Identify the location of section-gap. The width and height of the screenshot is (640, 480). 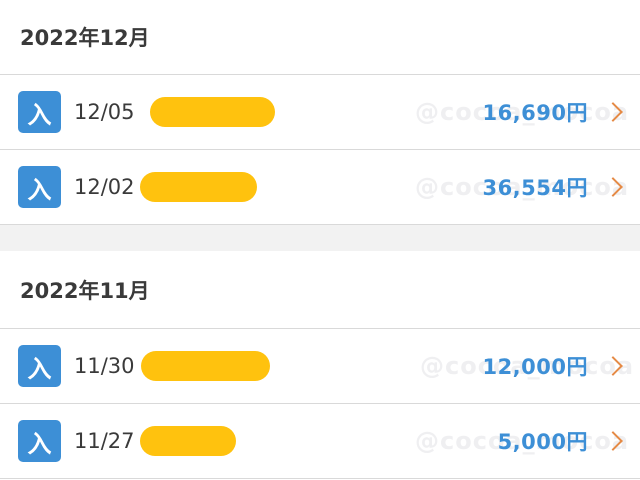
(320, 238).